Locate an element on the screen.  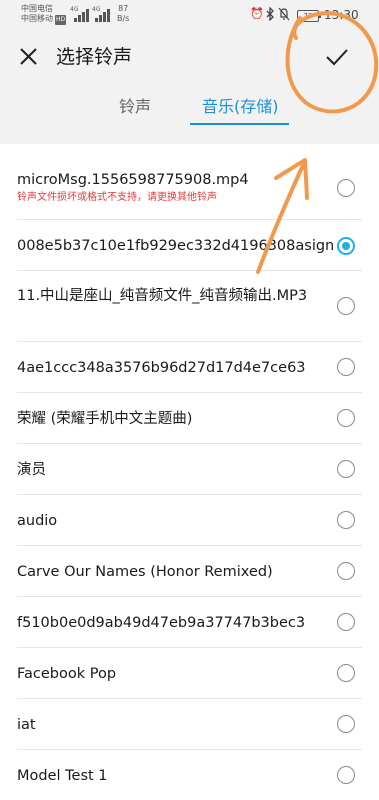
carrier-info: 中国电信 中国移动 HD is located at coordinates (44, 14).